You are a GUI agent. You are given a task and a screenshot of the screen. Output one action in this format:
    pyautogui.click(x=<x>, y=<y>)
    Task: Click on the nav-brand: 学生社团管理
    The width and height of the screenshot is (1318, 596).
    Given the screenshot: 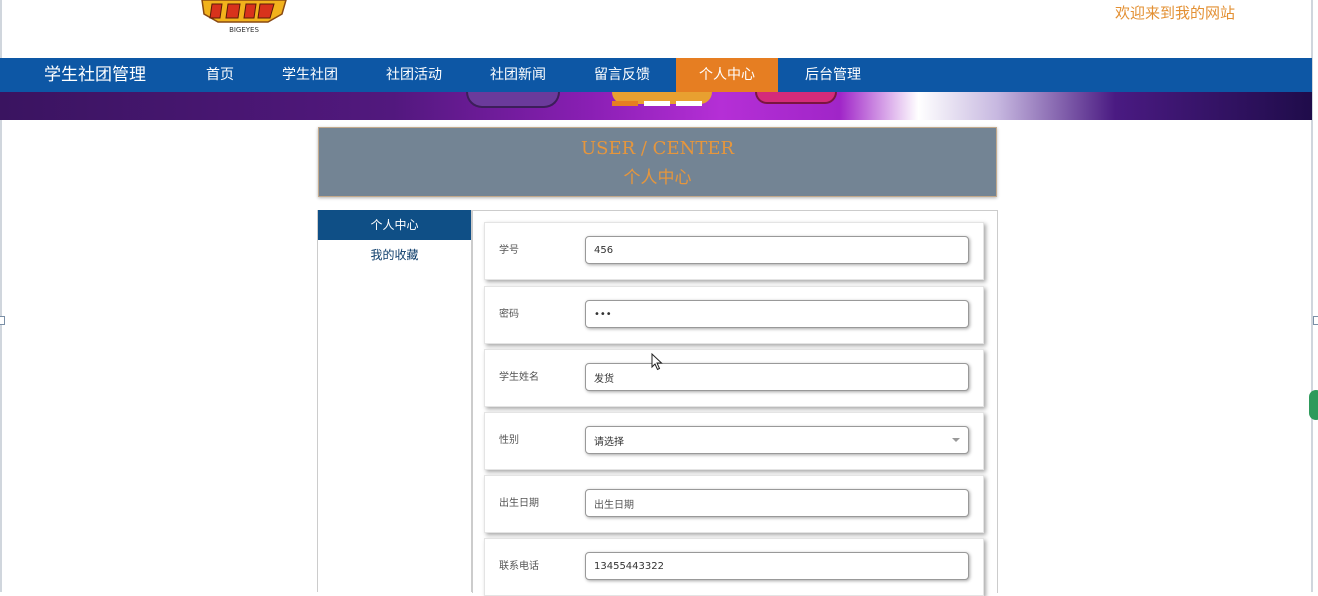 What is the action you would take?
    pyautogui.click(x=95, y=75)
    